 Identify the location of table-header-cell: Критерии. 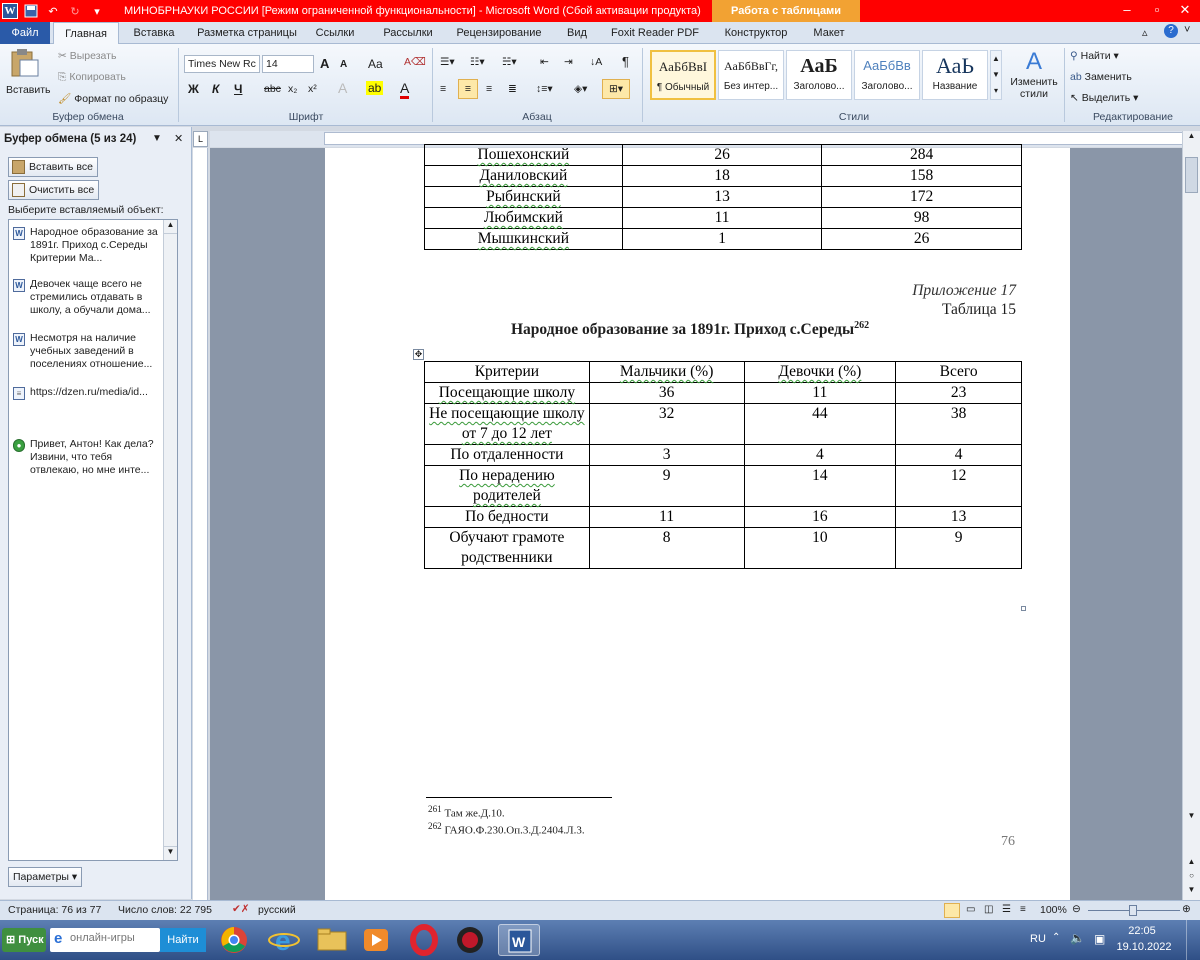
(507, 372).